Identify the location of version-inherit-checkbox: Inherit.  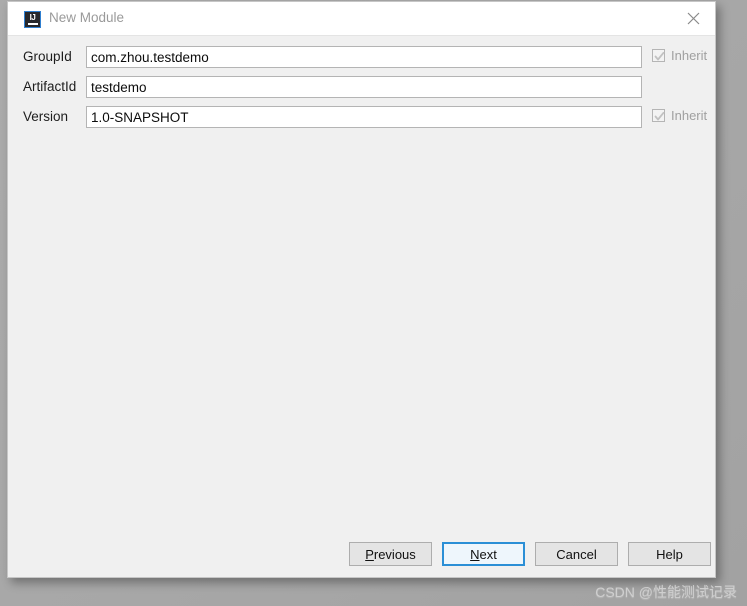
(679, 115).